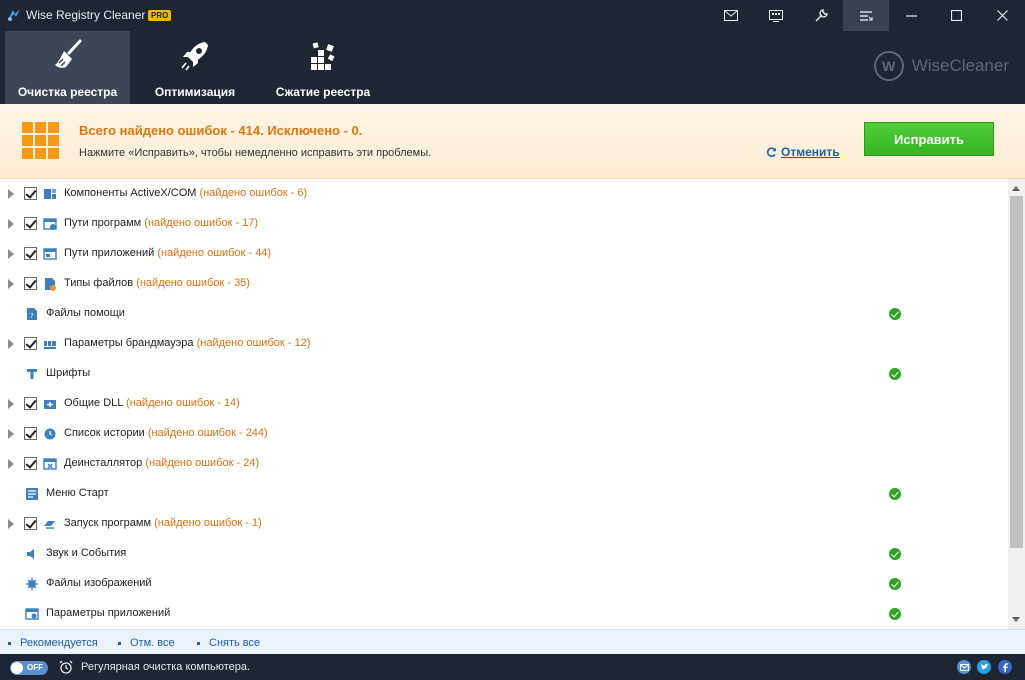 The width and height of the screenshot is (1025, 680). I want to click on category-name: Звук и События, so click(86, 553).